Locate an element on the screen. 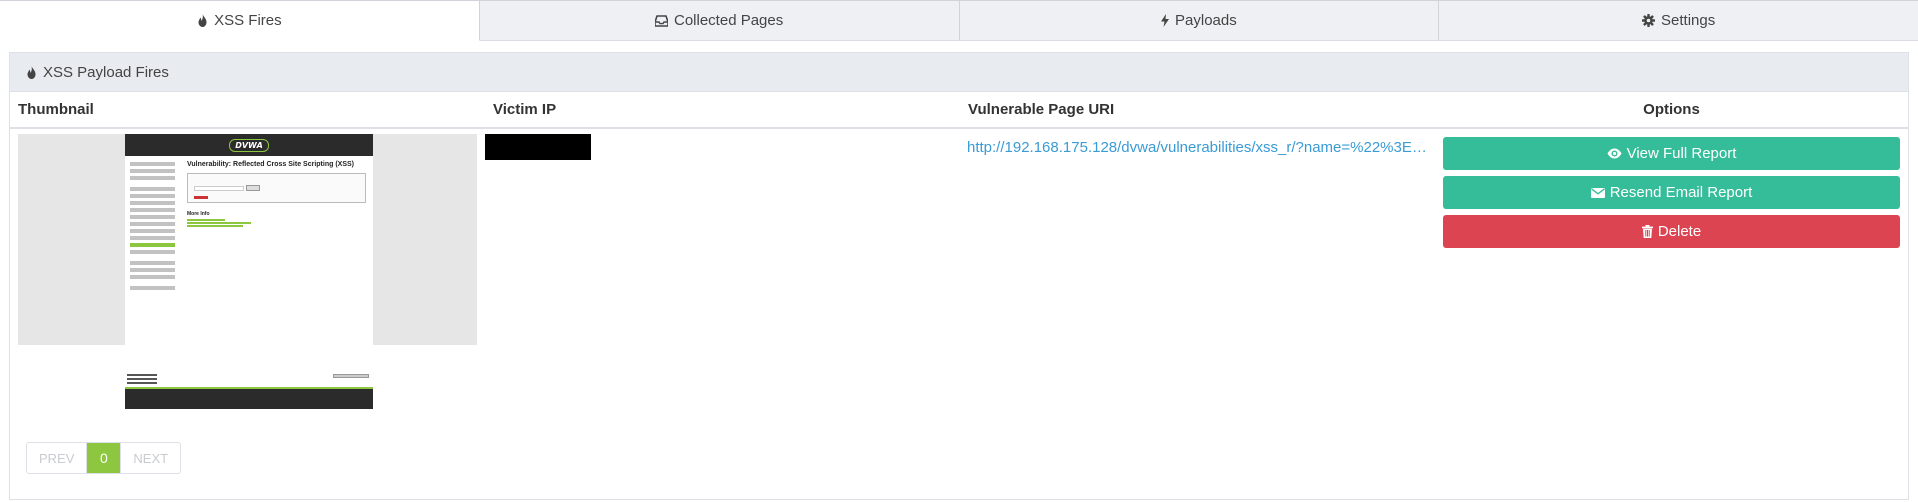  panel-heading: XSS Payload Fires is located at coordinates (959, 72).